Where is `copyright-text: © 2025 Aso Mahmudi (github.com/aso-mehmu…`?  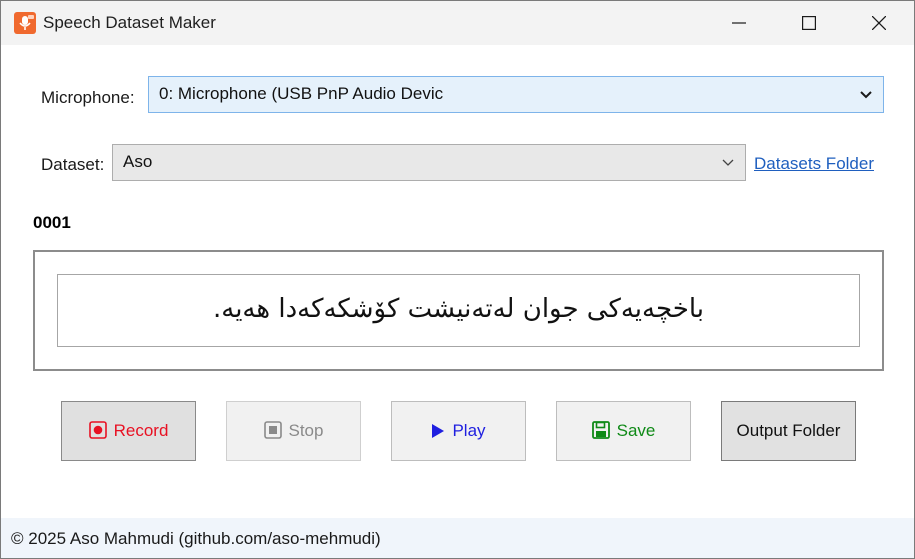
copyright-text: © 2025 Aso Mahmudi (github.com/aso-mehmu… is located at coordinates (196, 538).